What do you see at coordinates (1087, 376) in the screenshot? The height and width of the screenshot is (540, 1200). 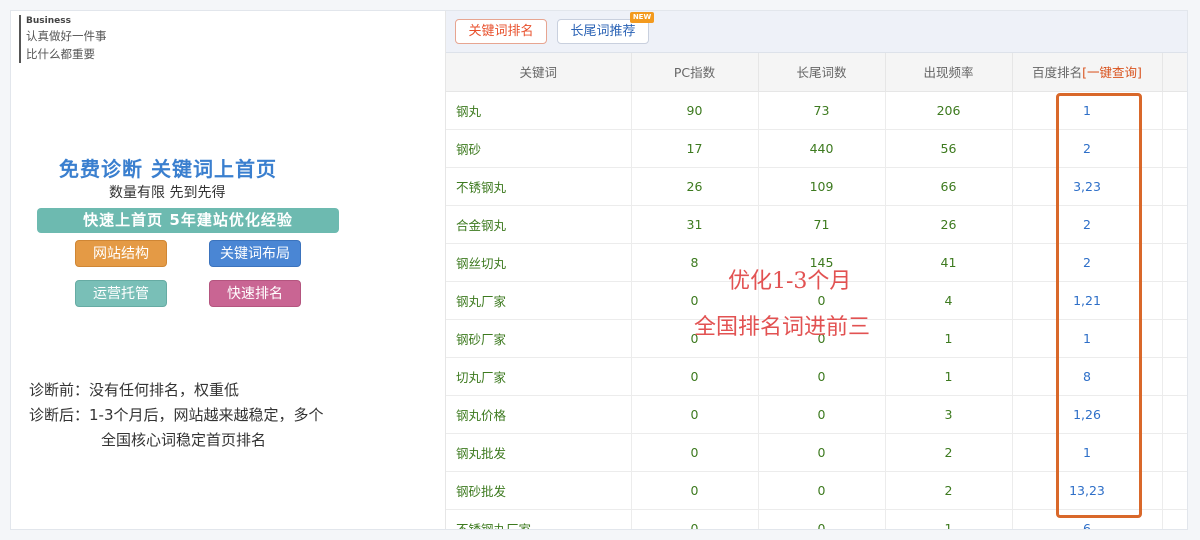 I see `baidu-rank-cell: 8` at bounding box center [1087, 376].